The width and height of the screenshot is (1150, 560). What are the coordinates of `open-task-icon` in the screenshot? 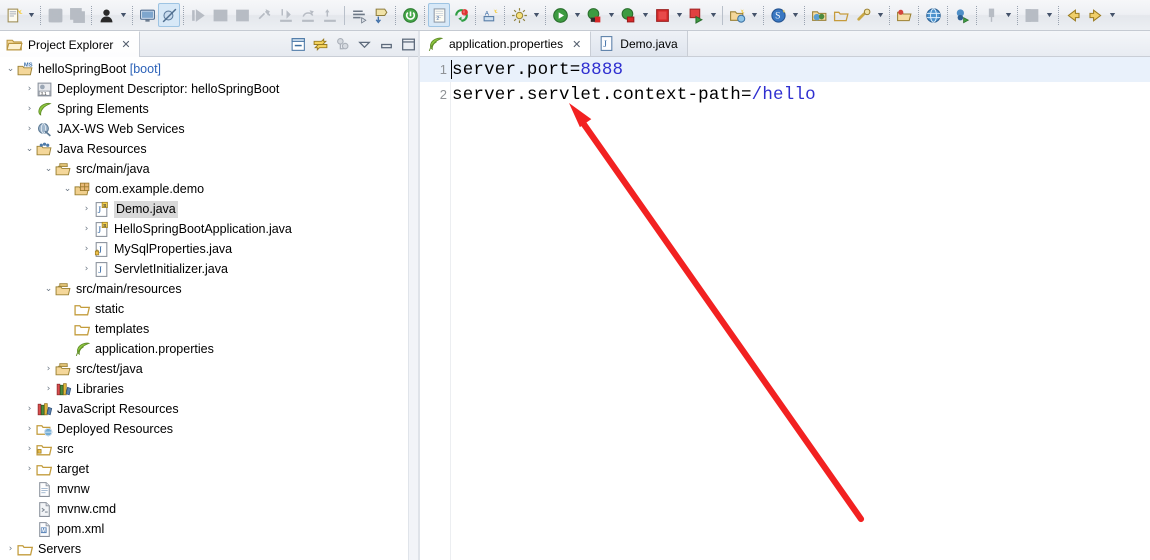 It's located at (841, 15).